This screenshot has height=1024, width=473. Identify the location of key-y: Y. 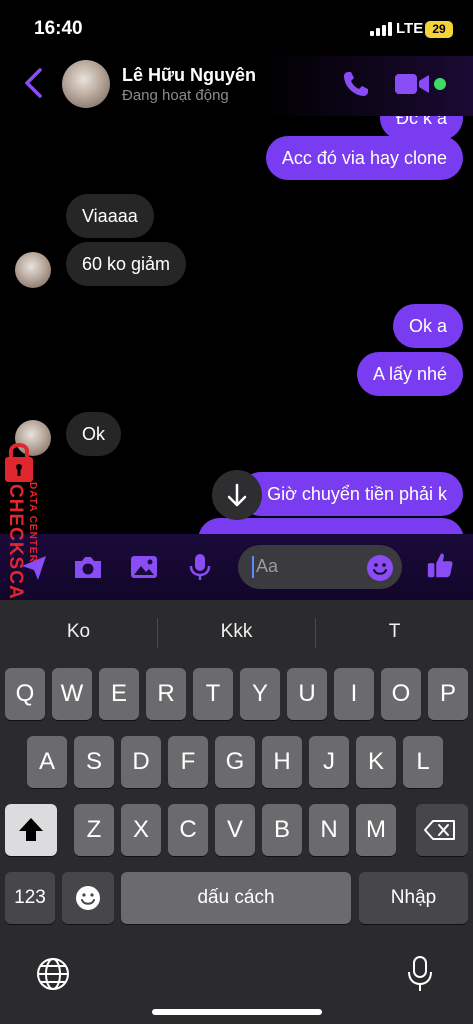
(260, 694).